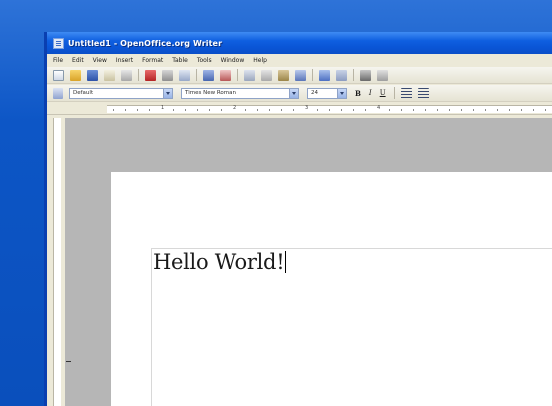 The image size is (552, 406). What do you see at coordinates (327, 93) in the screenshot?
I see `font-size-combo: 24` at bounding box center [327, 93].